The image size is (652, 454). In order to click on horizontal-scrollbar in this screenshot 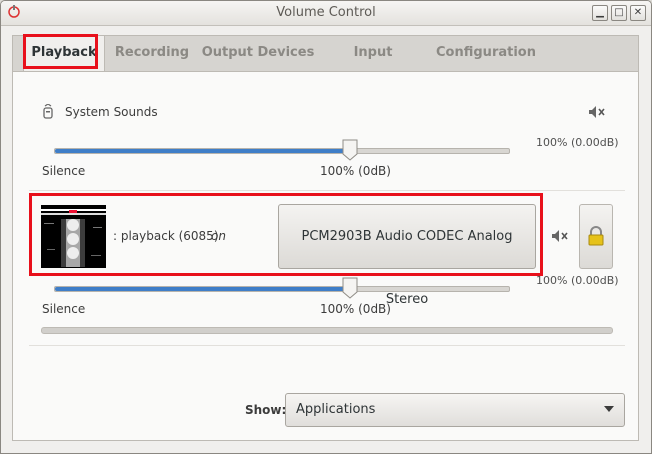, I will do `click(327, 330)`.